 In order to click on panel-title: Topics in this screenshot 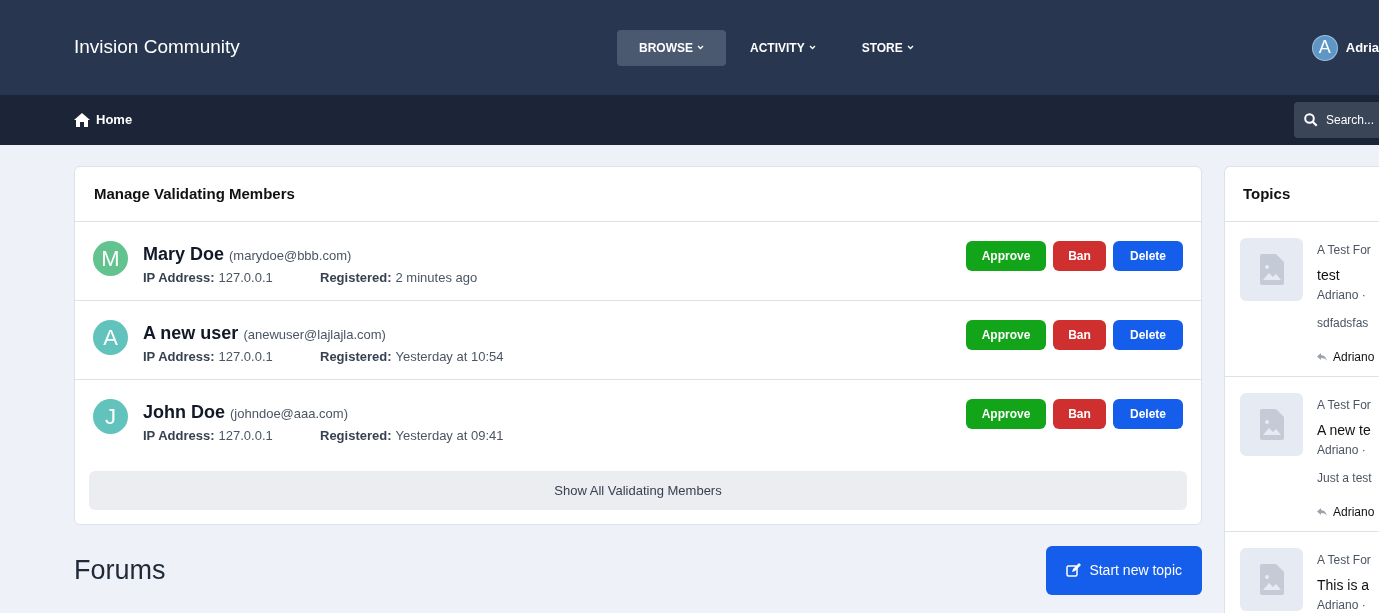, I will do `click(1267, 193)`.